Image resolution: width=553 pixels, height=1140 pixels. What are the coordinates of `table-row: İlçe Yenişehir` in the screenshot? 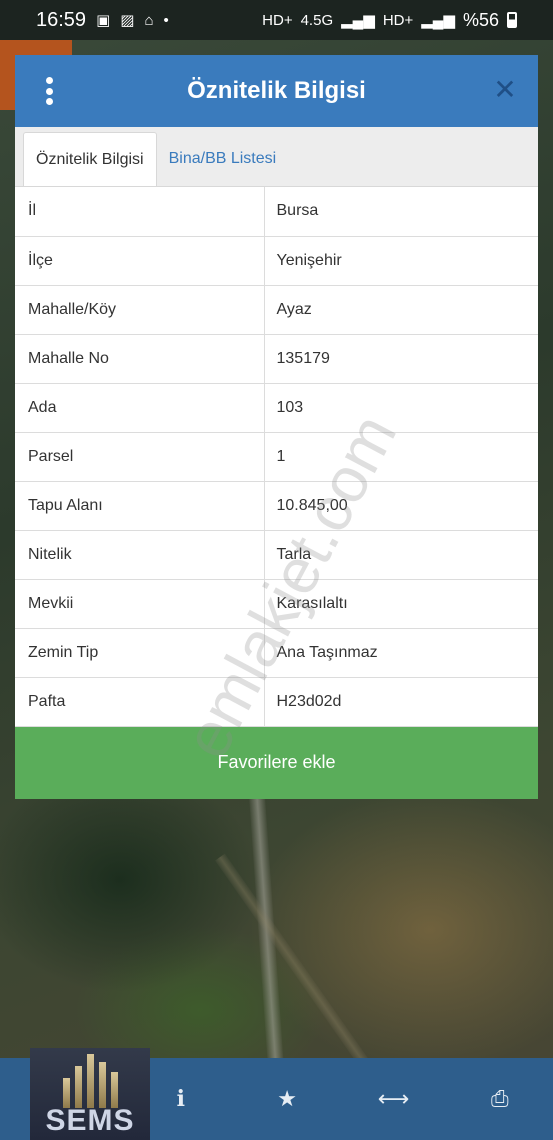 It's located at (276, 261).